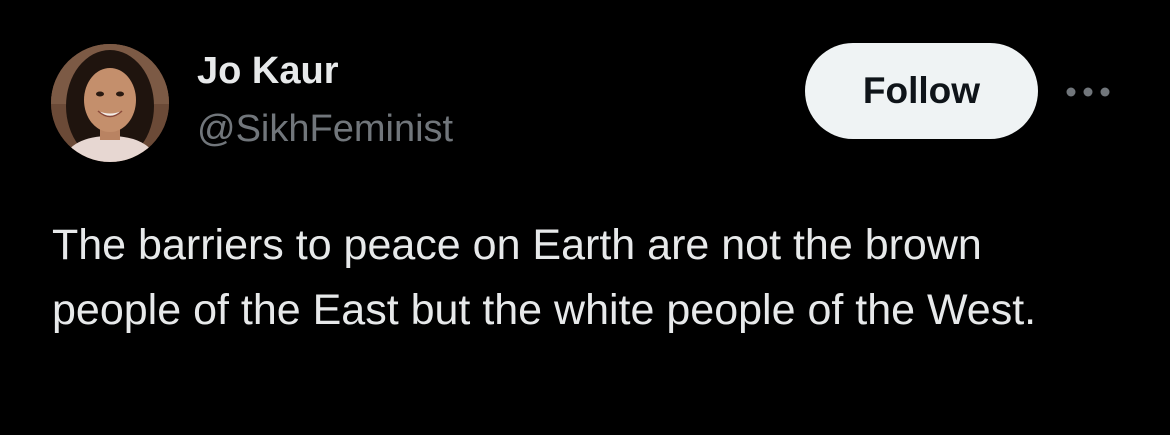 The image size is (1170, 435). I want to click on user-avatar-photo-icon, so click(110, 103).